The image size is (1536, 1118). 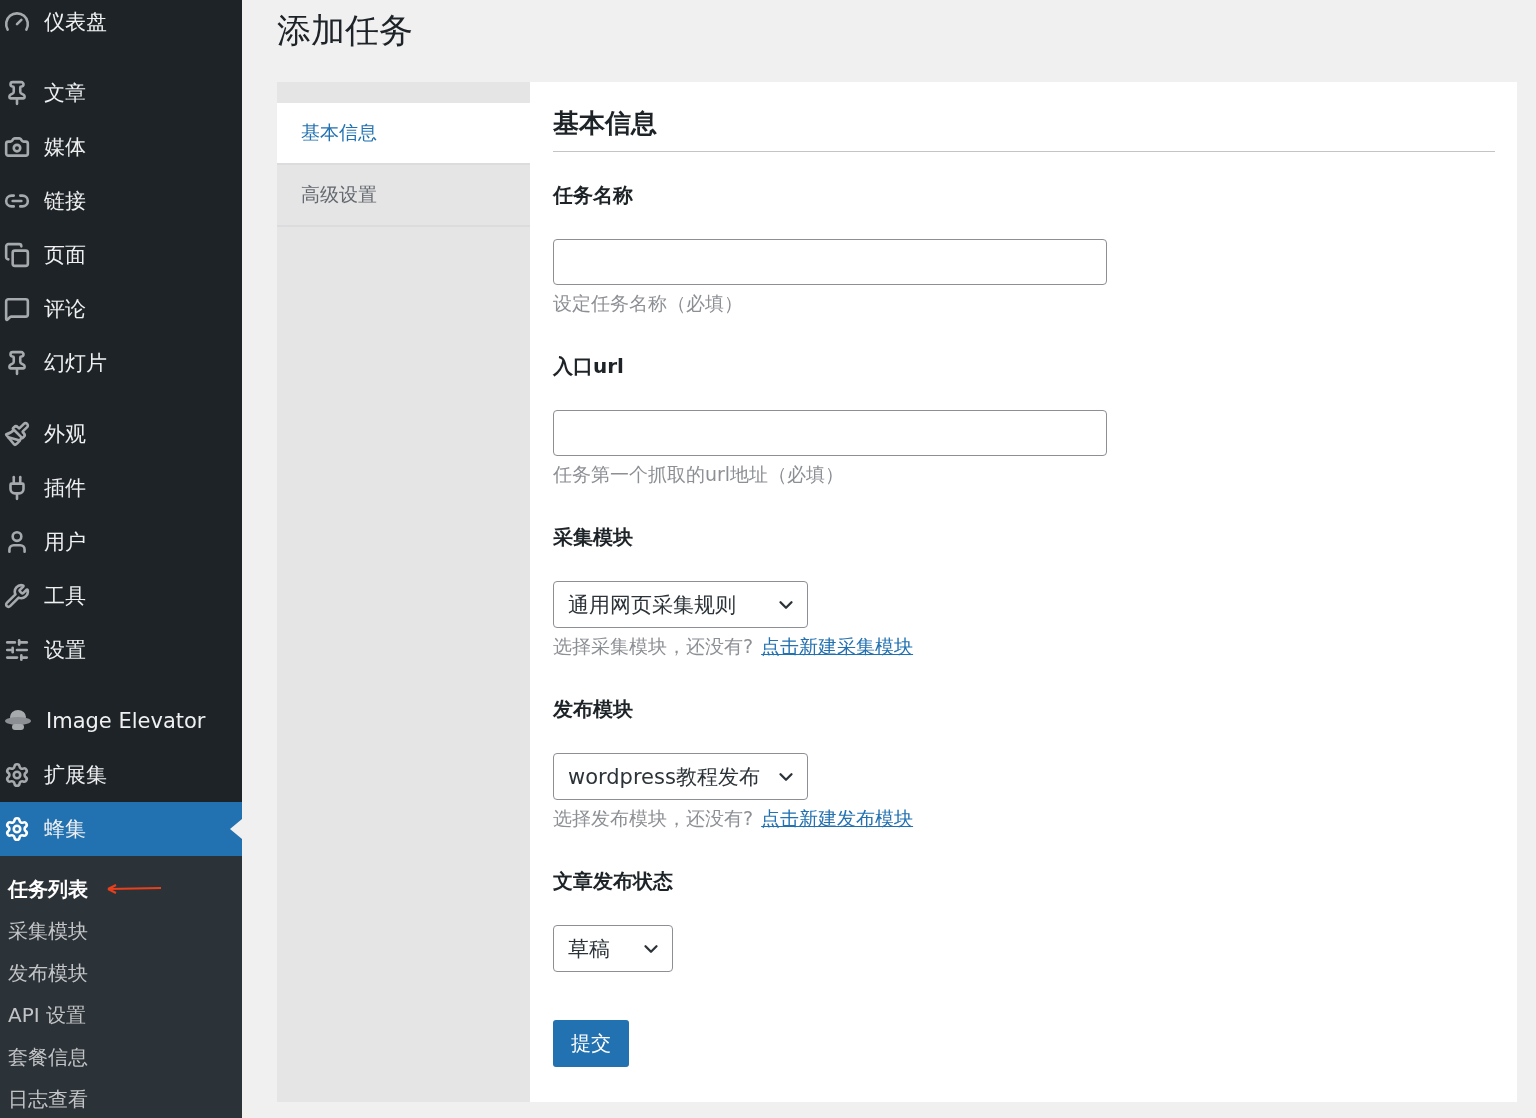 I want to click on submenu-item: 任务列表, so click(x=121, y=889).